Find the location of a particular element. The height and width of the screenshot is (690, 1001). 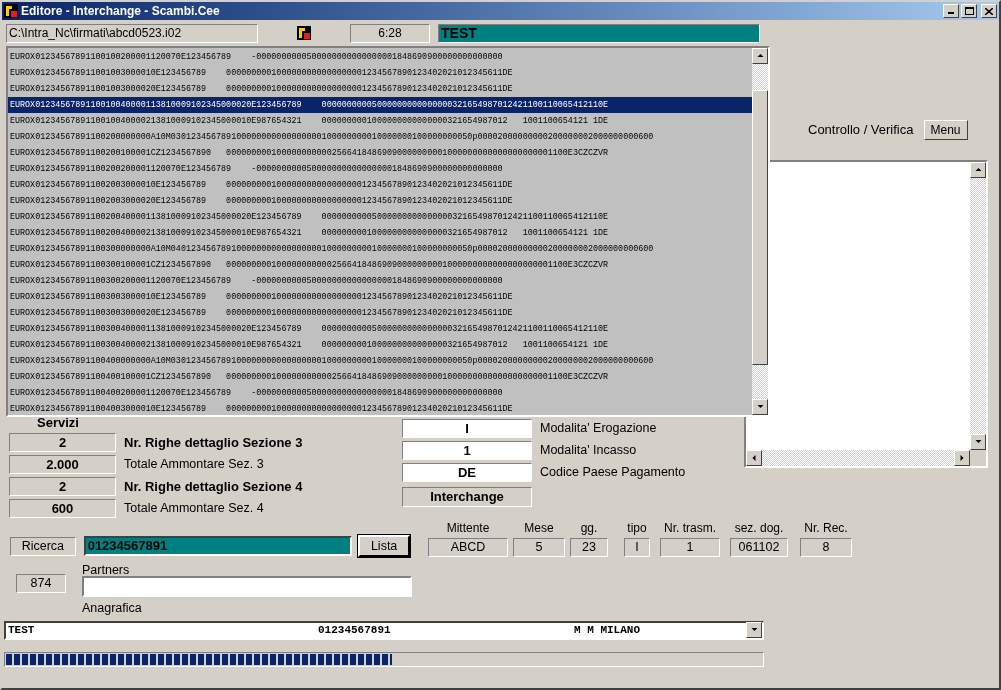

field-label: Partners is located at coordinates (106, 569).